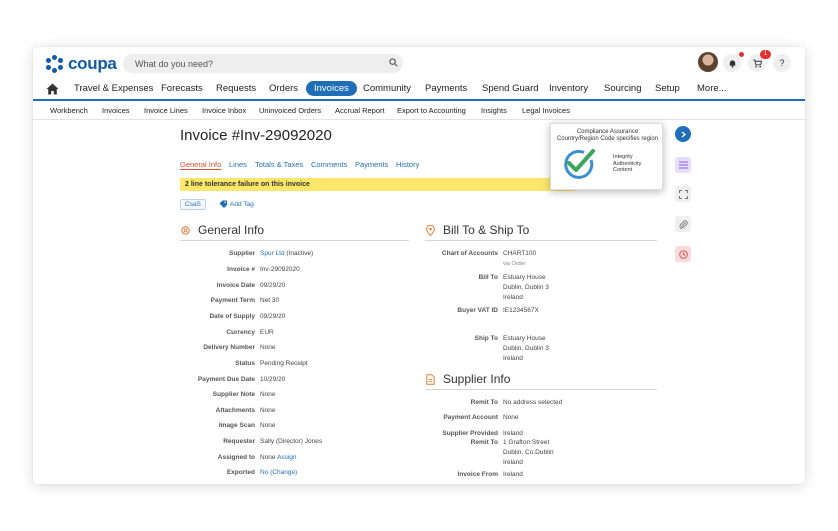  I want to click on top-bar: coupa 1 ?, so click(419, 63).